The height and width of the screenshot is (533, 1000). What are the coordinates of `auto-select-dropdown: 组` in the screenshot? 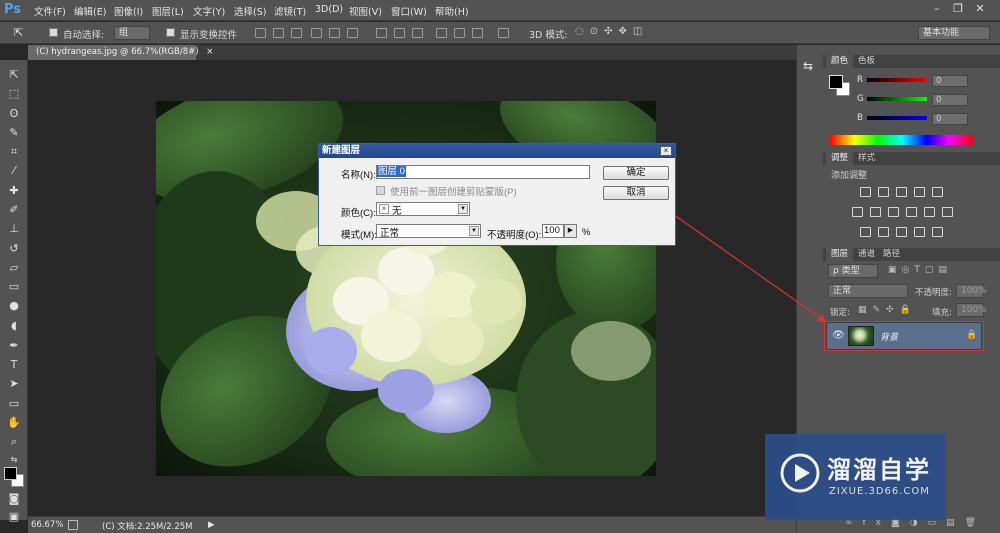 It's located at (132, 33).